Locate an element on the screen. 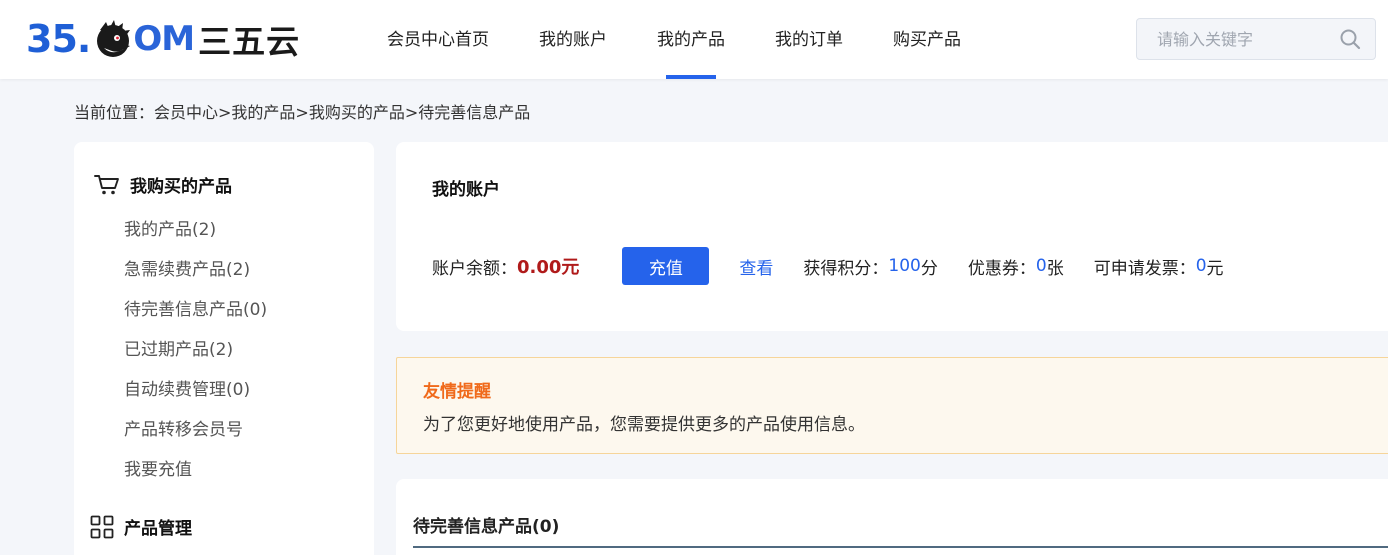 The height and width of the screenshot is (555, 1388). top-bar: 35. OM 三五云 会员中心首页 我的账户 我的产品 我的订单 购买产品 is located at coordinates (694, 39).